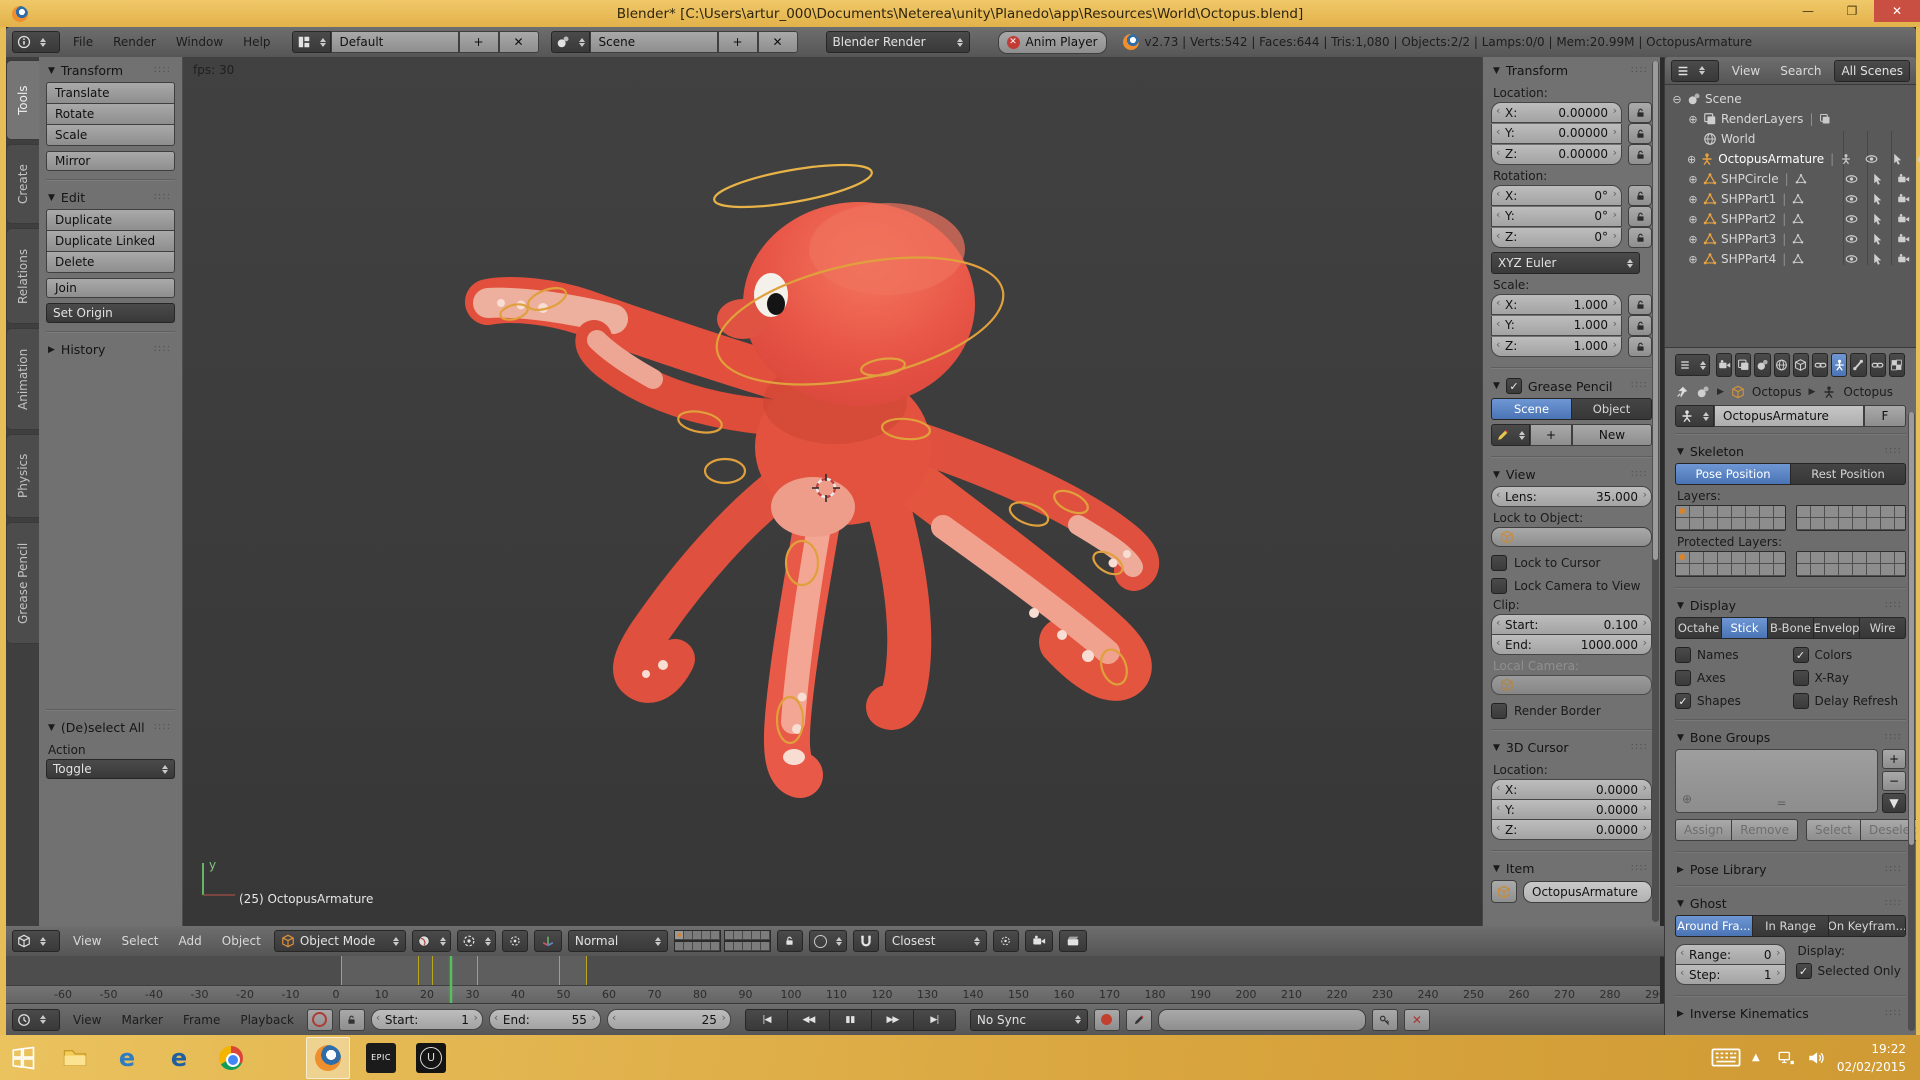  I want to click on outliner-row-shppart1: ⊕ SHPPart1 |, so click(1792, 199).